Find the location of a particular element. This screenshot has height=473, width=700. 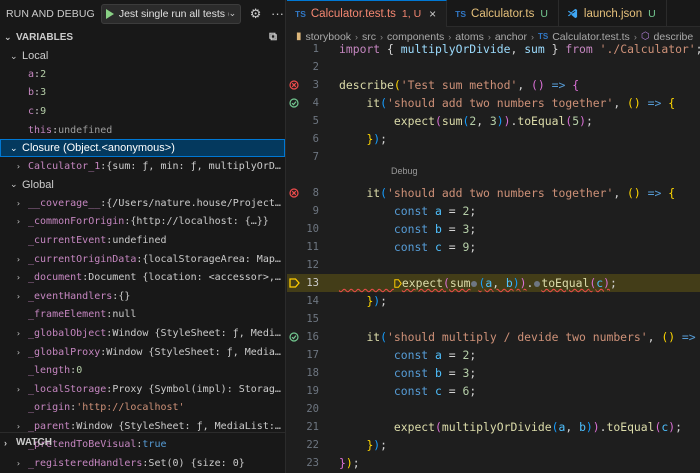

scope-closure: ⌄ Closure (Object.<anonymous>) is located at coordinates (142, 148).